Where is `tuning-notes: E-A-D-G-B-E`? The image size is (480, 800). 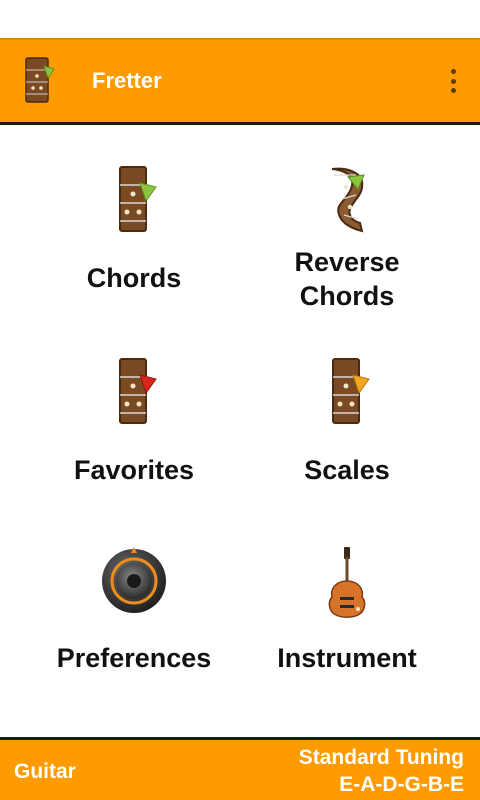 tuning-notes: E-A-D-G-B-E is located at coordinates (401, 784).